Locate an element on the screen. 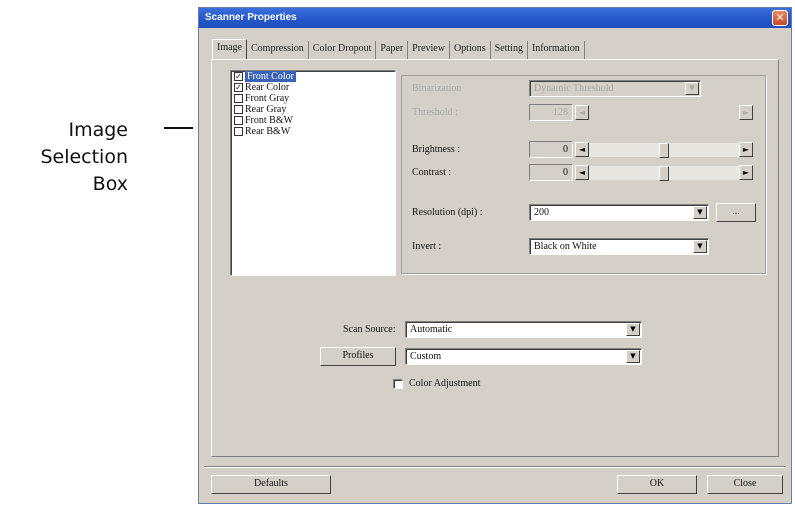  close-window-button: ✕ is located at coordinates (780, 18).